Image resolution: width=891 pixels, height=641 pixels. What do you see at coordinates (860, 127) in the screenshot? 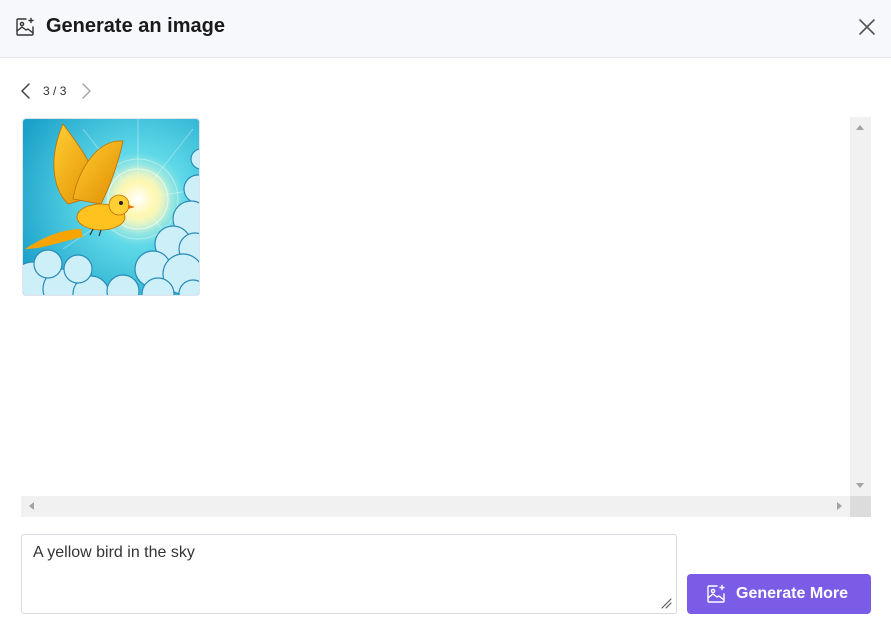
I see `scroll-up-icon` at bounding box center [860, 127].